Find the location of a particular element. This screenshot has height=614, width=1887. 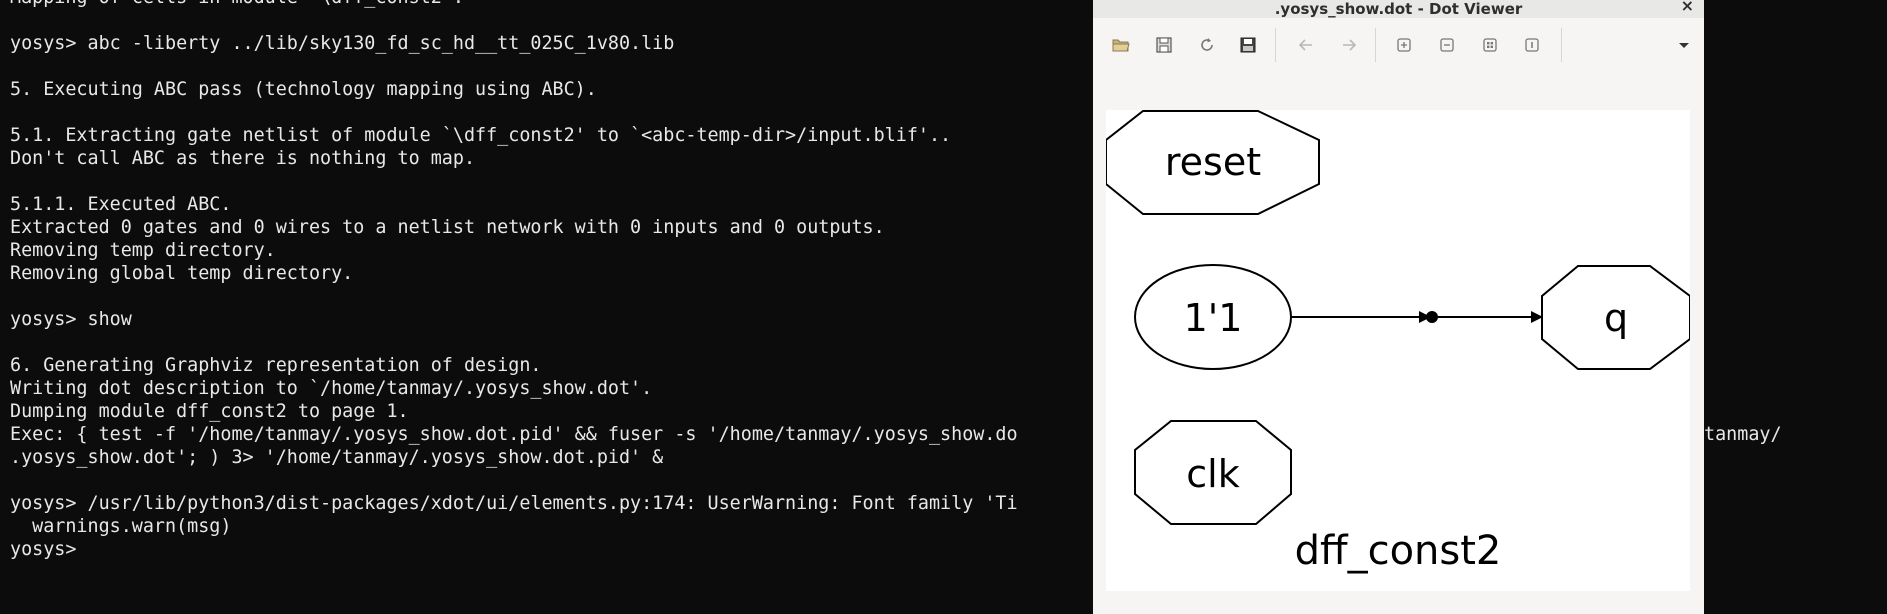

export-icon is located at coordinates (1164, 45).